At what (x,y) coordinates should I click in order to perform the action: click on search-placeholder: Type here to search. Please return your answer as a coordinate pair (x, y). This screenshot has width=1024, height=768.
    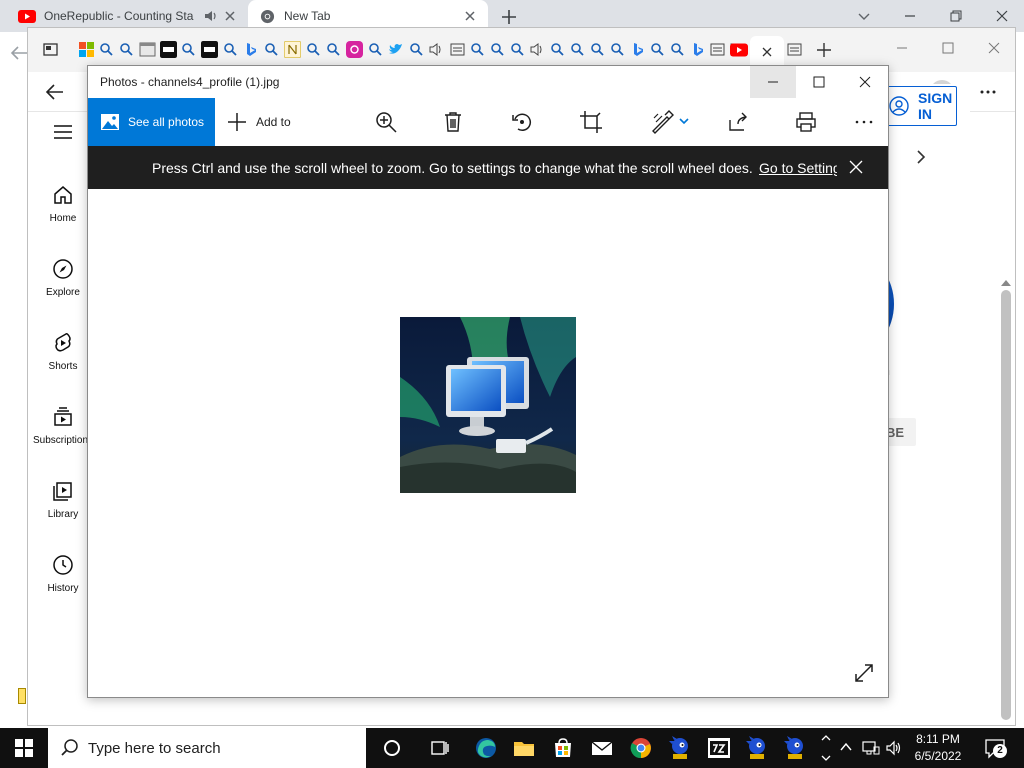
    Looking at the image, I should click on (154, 748).